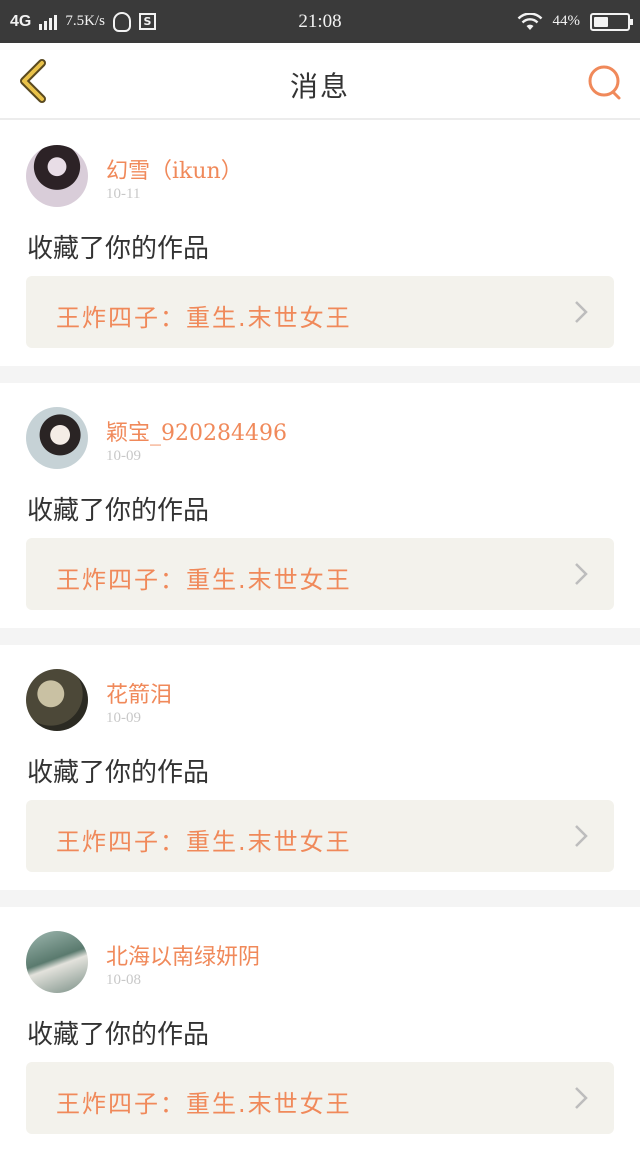 This screenshot has height=1152, width=640. Describe the element at coordinates (319, 86) in the screenshot. I see `page-title: 消息` at that location.